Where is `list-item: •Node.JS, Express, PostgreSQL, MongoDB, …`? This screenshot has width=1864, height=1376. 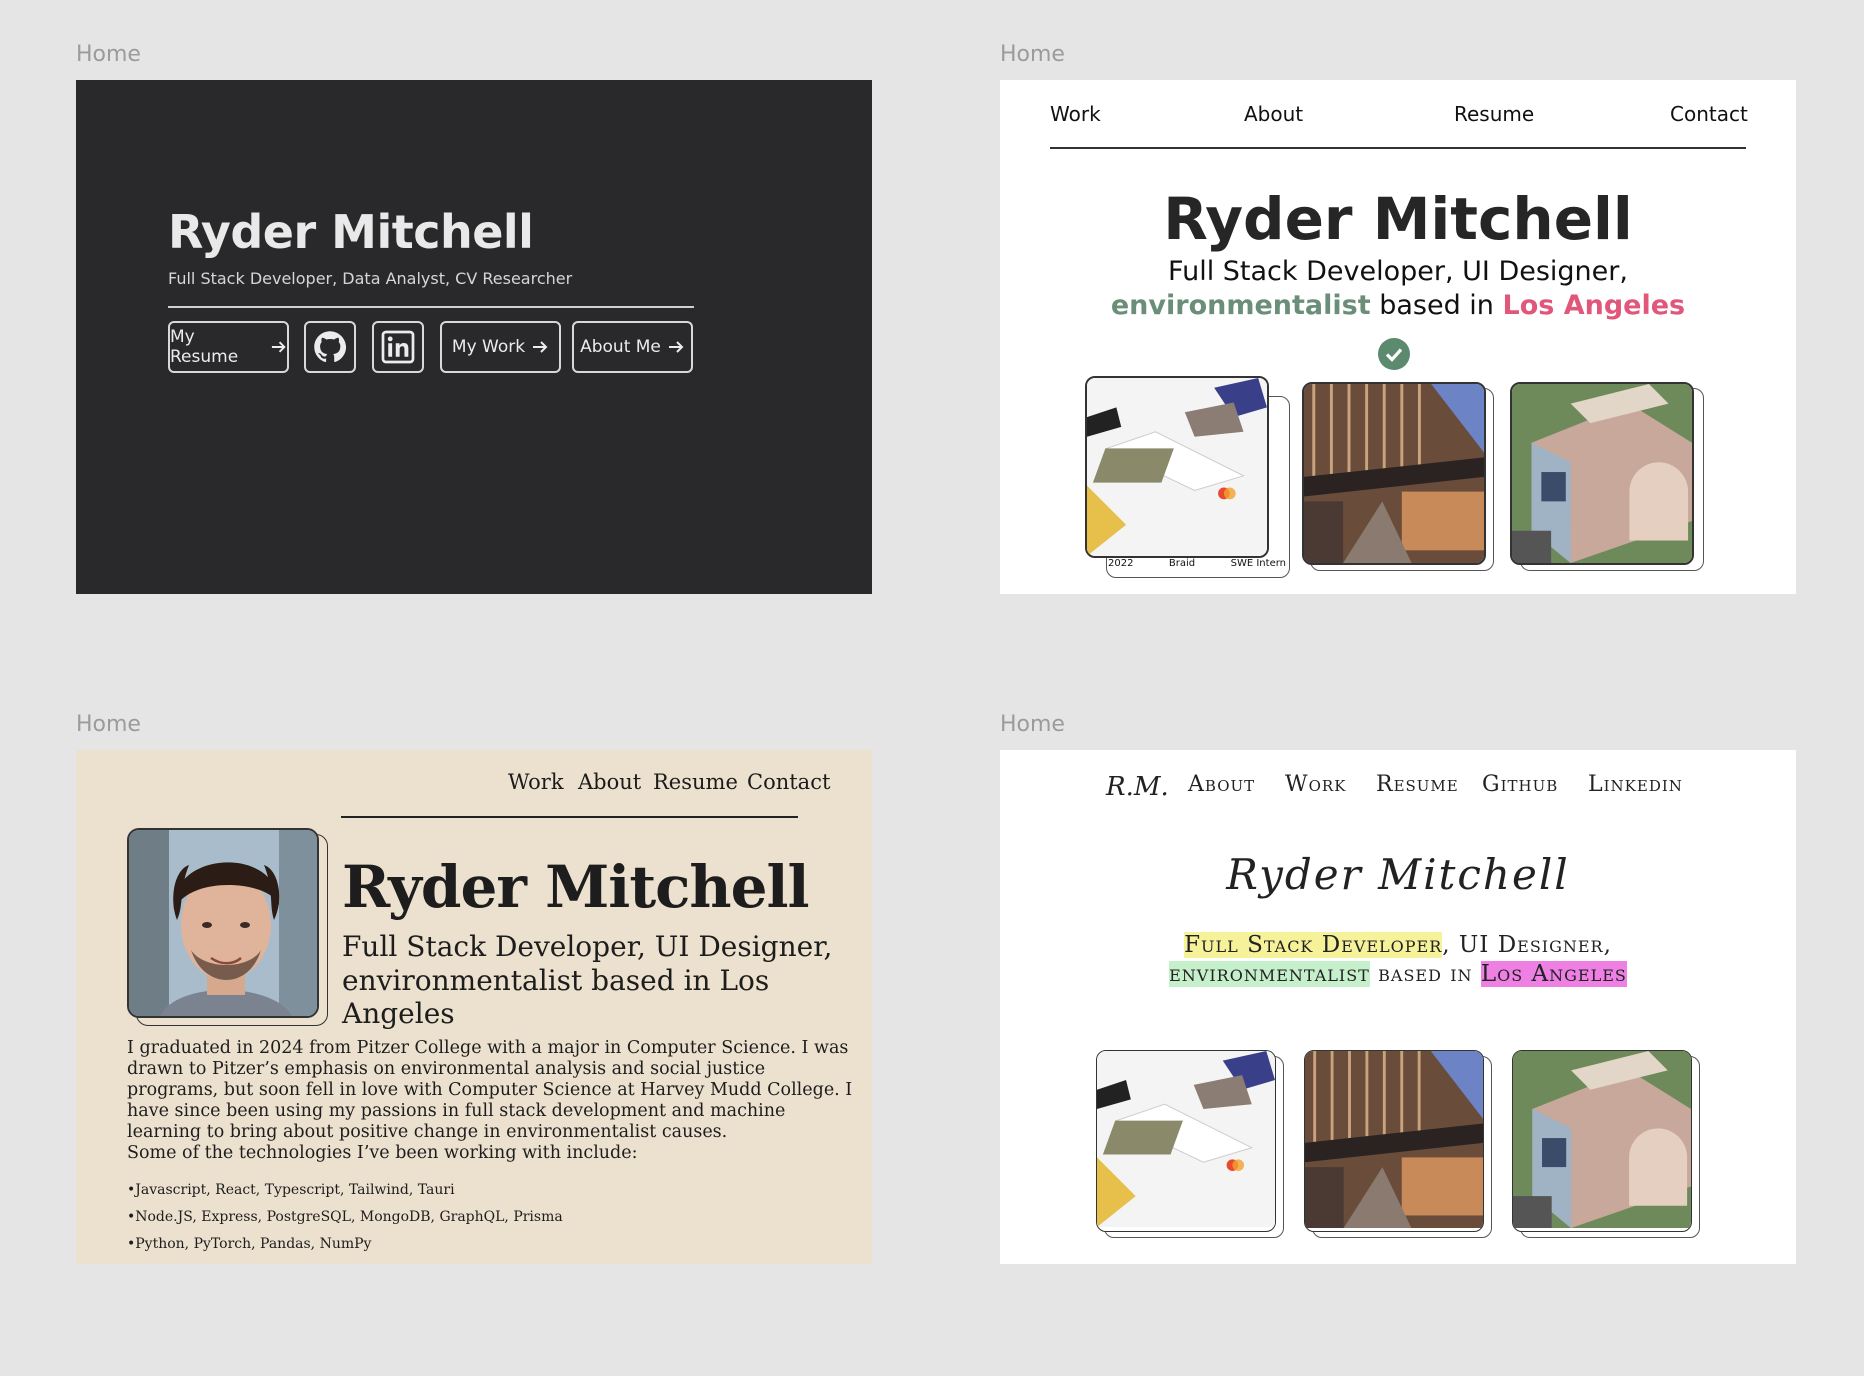
list-item: •Node.JS, Express, PostgreSQL, MongoDB, … is located at coordinates (345, 1217).